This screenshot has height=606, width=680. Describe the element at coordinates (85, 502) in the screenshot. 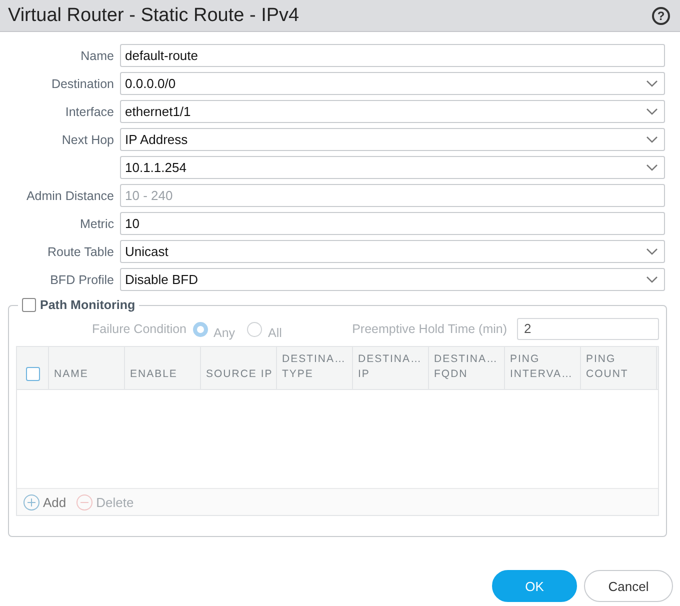

I see `minus-circle-icon` at that location.